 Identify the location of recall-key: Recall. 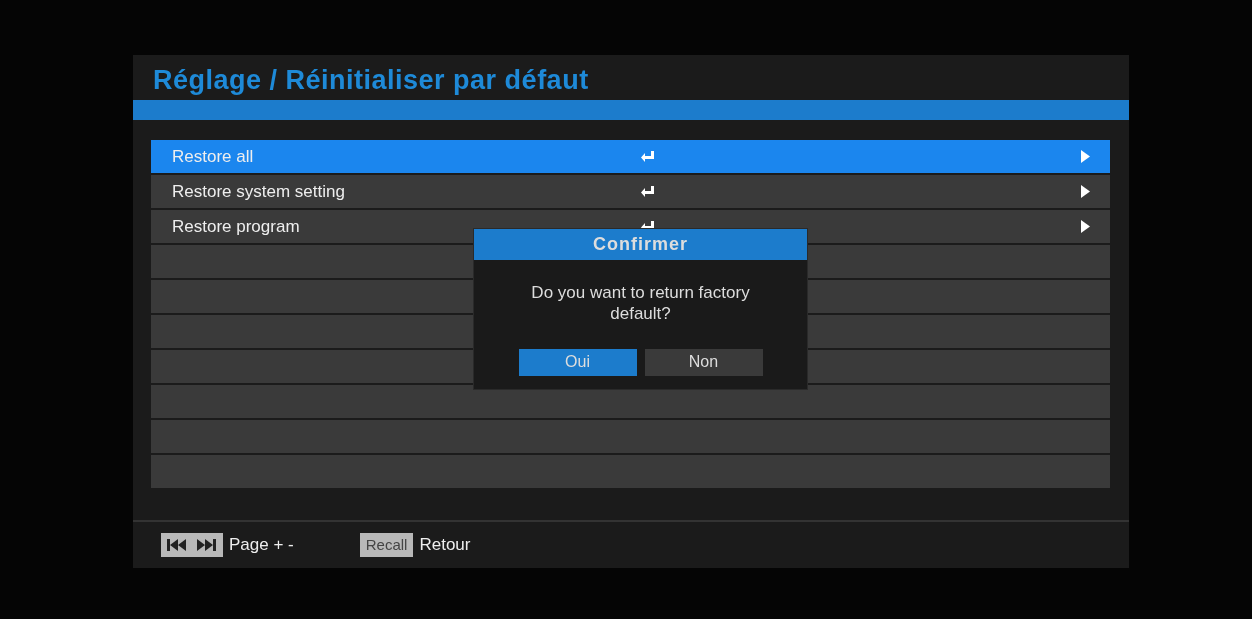
(386, 544).